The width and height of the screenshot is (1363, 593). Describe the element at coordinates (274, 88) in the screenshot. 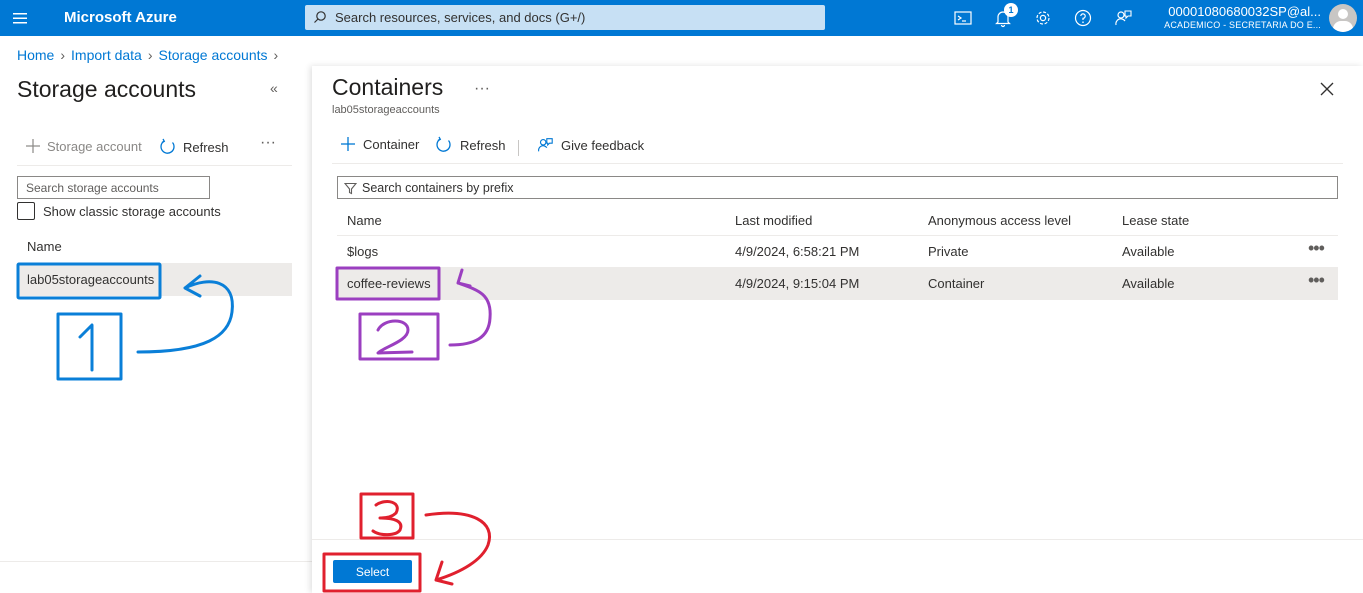

I see `collapse-pane-button: «` at that location.